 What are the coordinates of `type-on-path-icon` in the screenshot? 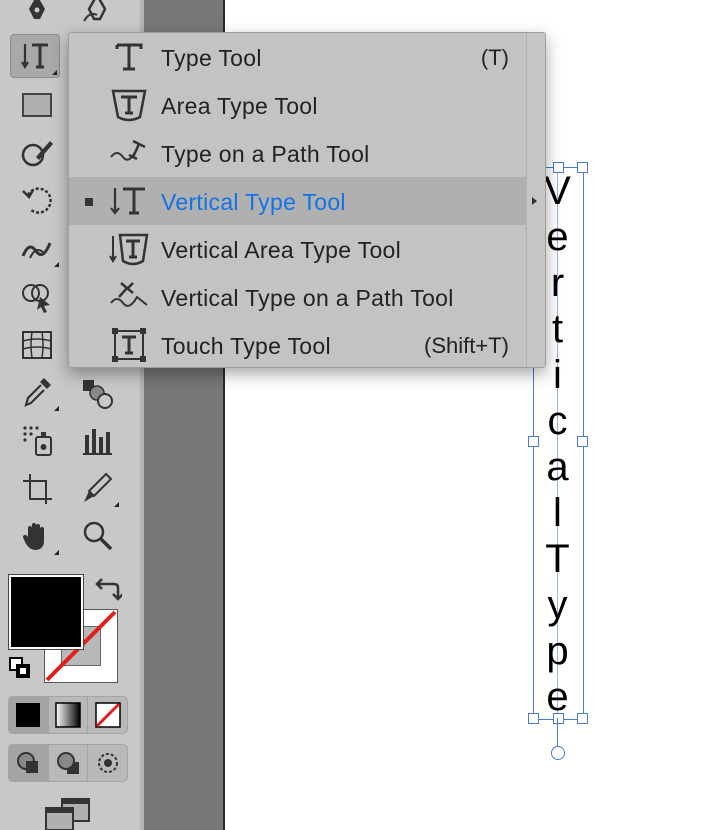 It's located at (128, 150).